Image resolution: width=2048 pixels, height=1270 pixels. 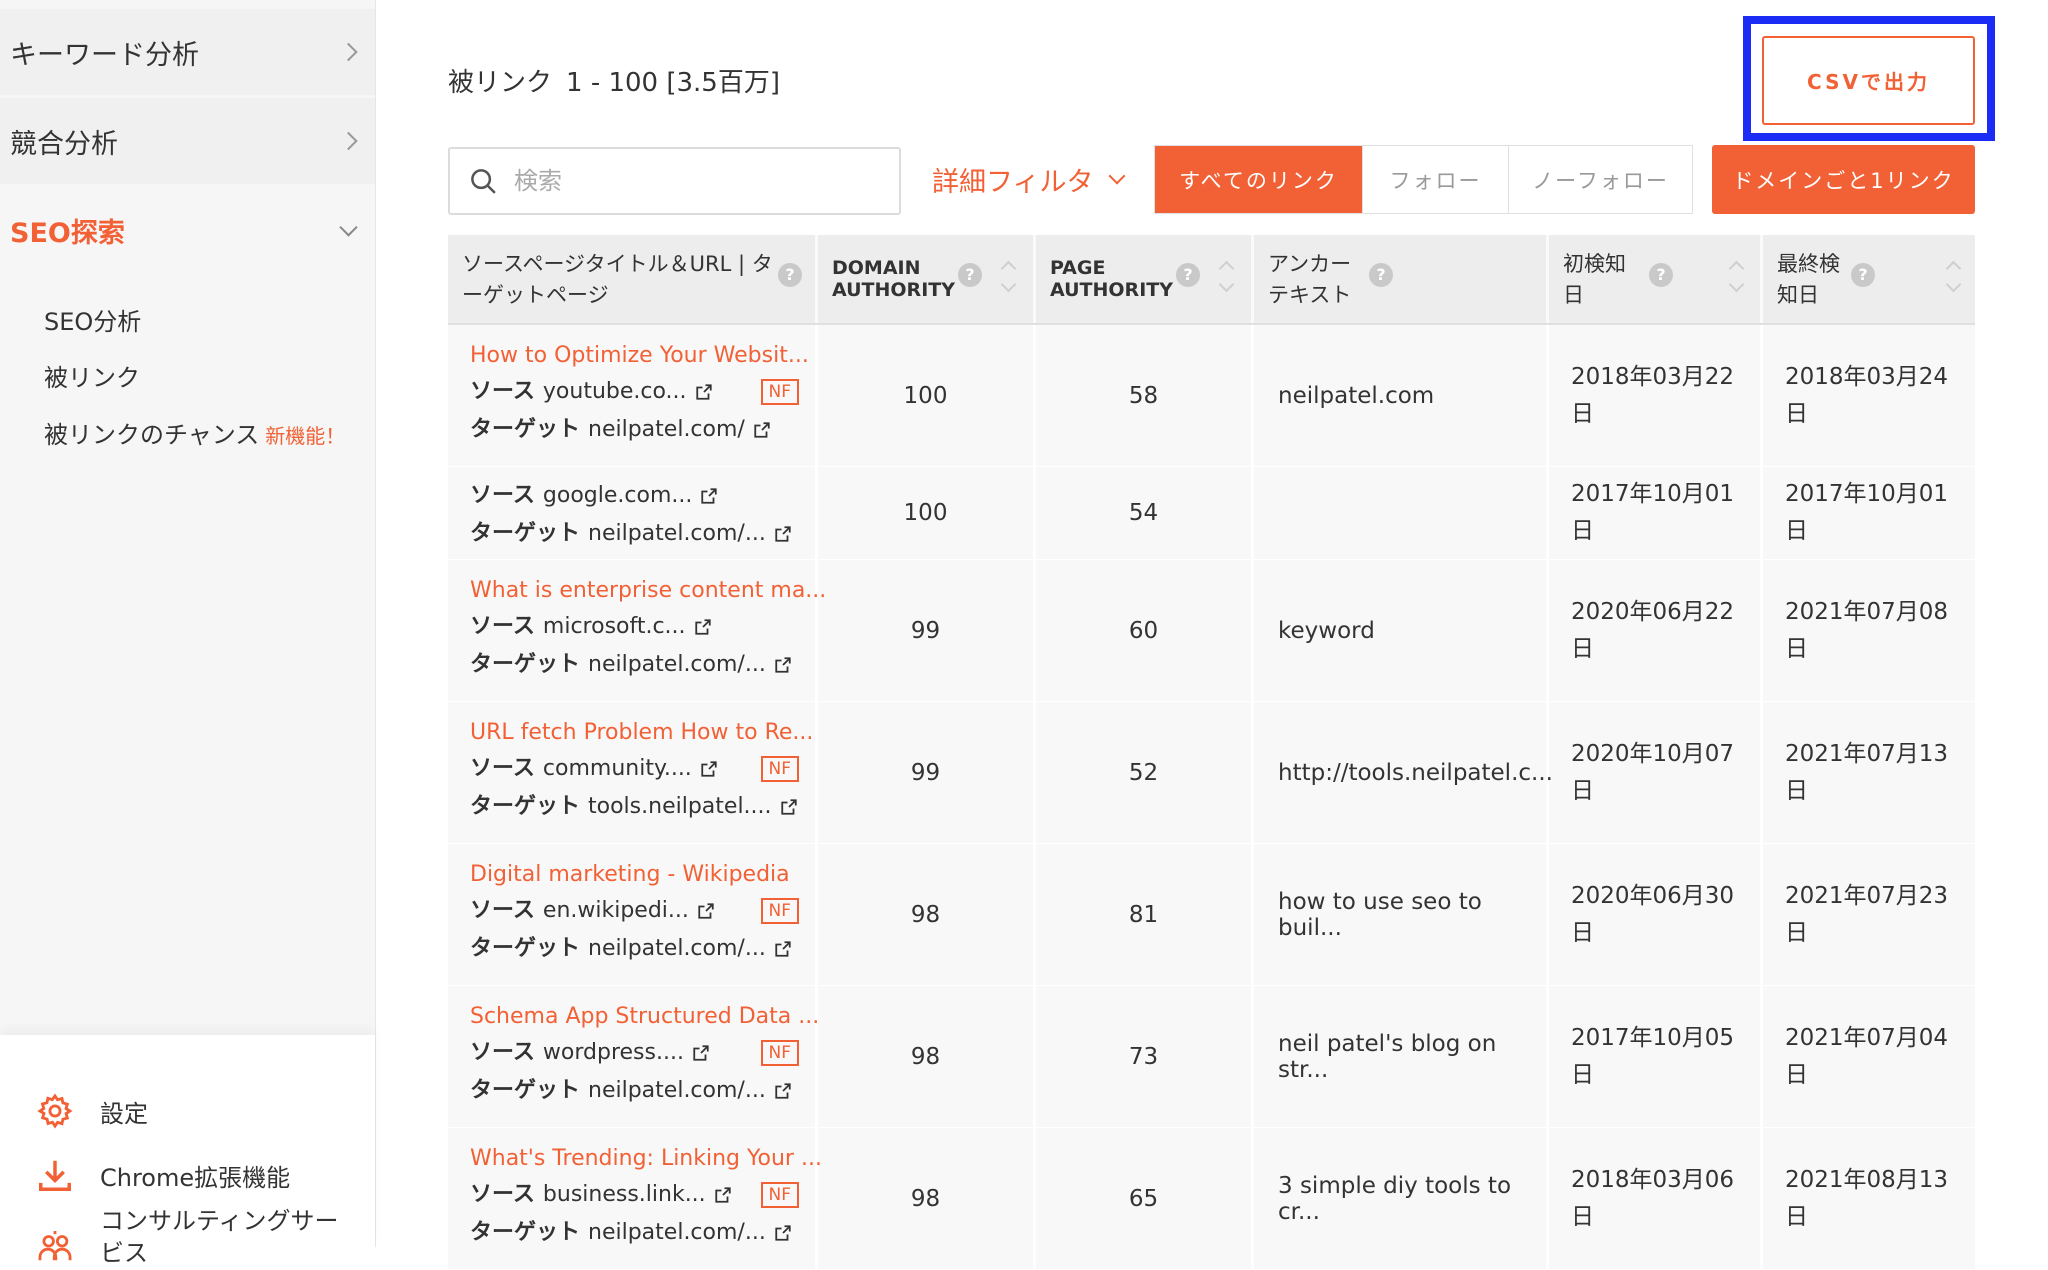 What do you see at coordinates (1259, 179) in the screenshot?
I see `tab-all-links: すべてのリンク` at bounding box center [1259, 179].